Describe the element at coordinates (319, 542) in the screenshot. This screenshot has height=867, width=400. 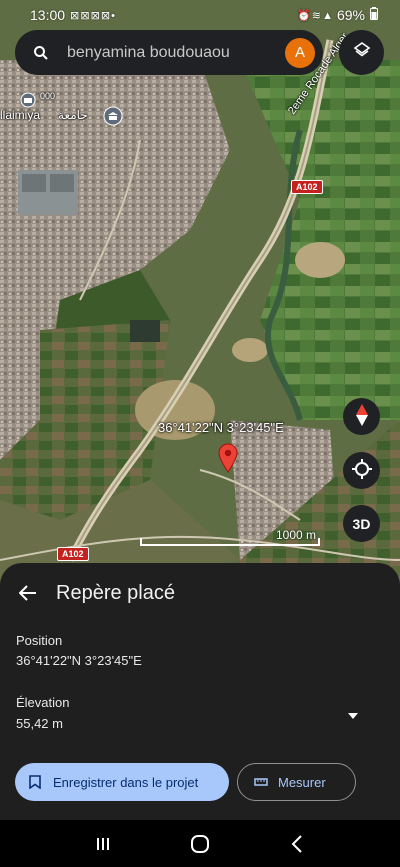
I see `scale-tick-right` at that location.